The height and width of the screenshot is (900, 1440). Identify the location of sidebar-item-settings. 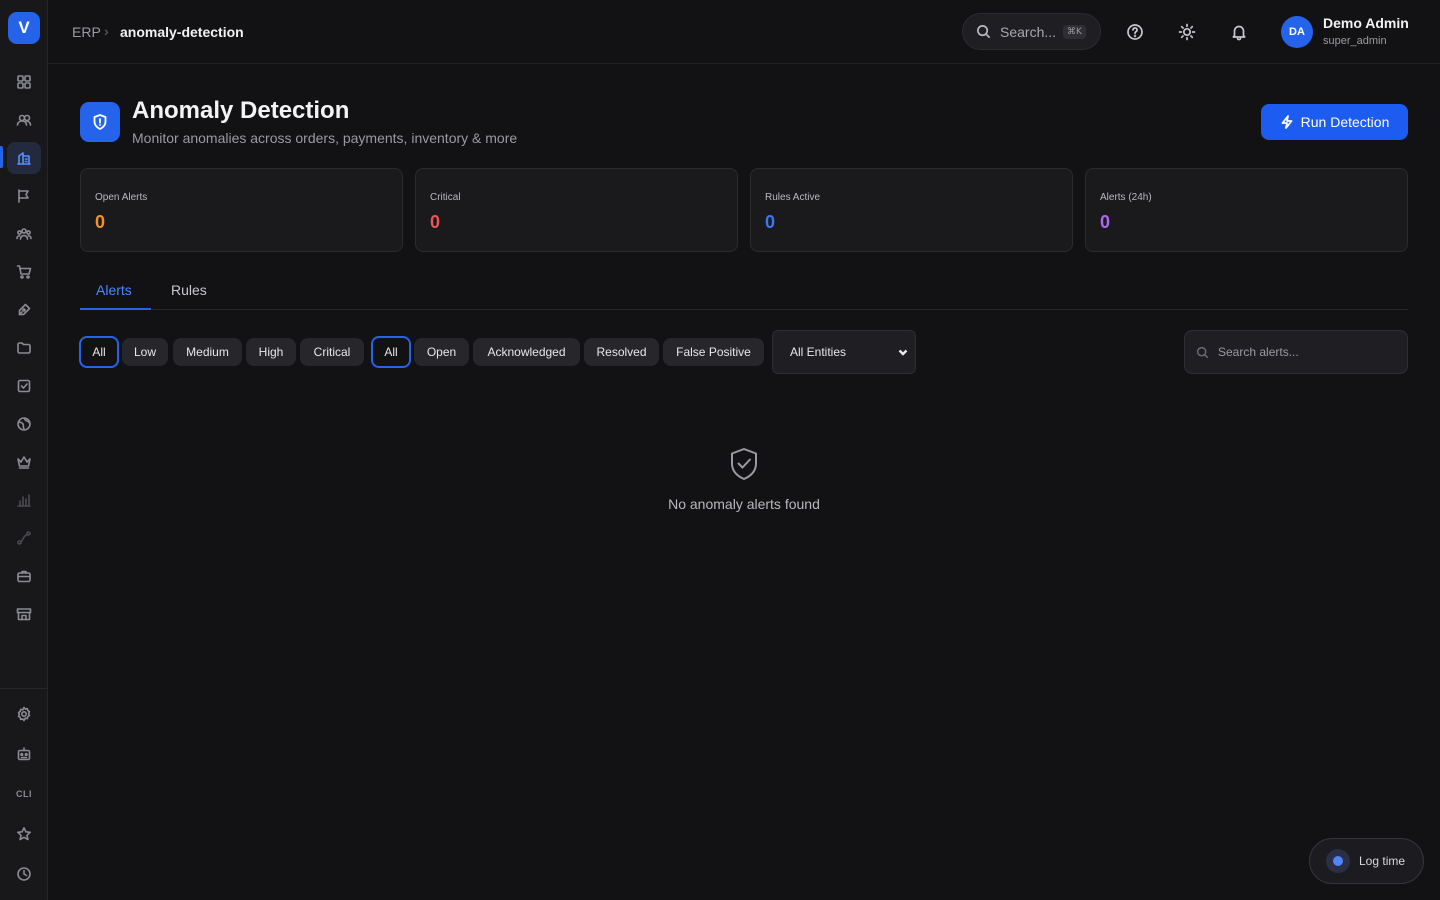
(24, 714).